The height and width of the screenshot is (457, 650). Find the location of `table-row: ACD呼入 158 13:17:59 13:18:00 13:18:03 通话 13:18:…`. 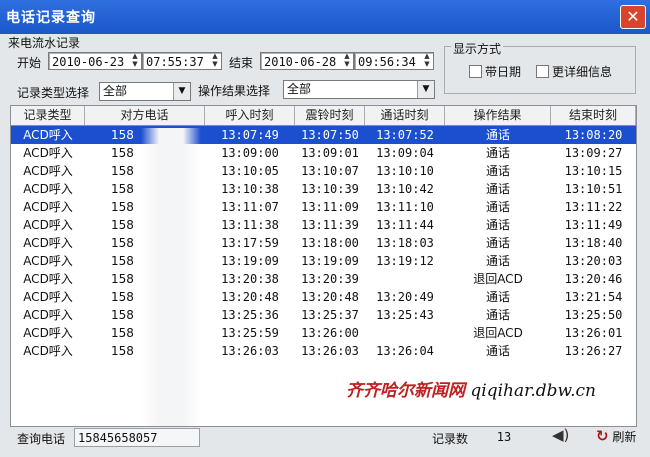

table-row: ACD呼入 158 13:17:59 13:18:00 13:18:03 通话 13:18:… is located at coordinates (323, 243).